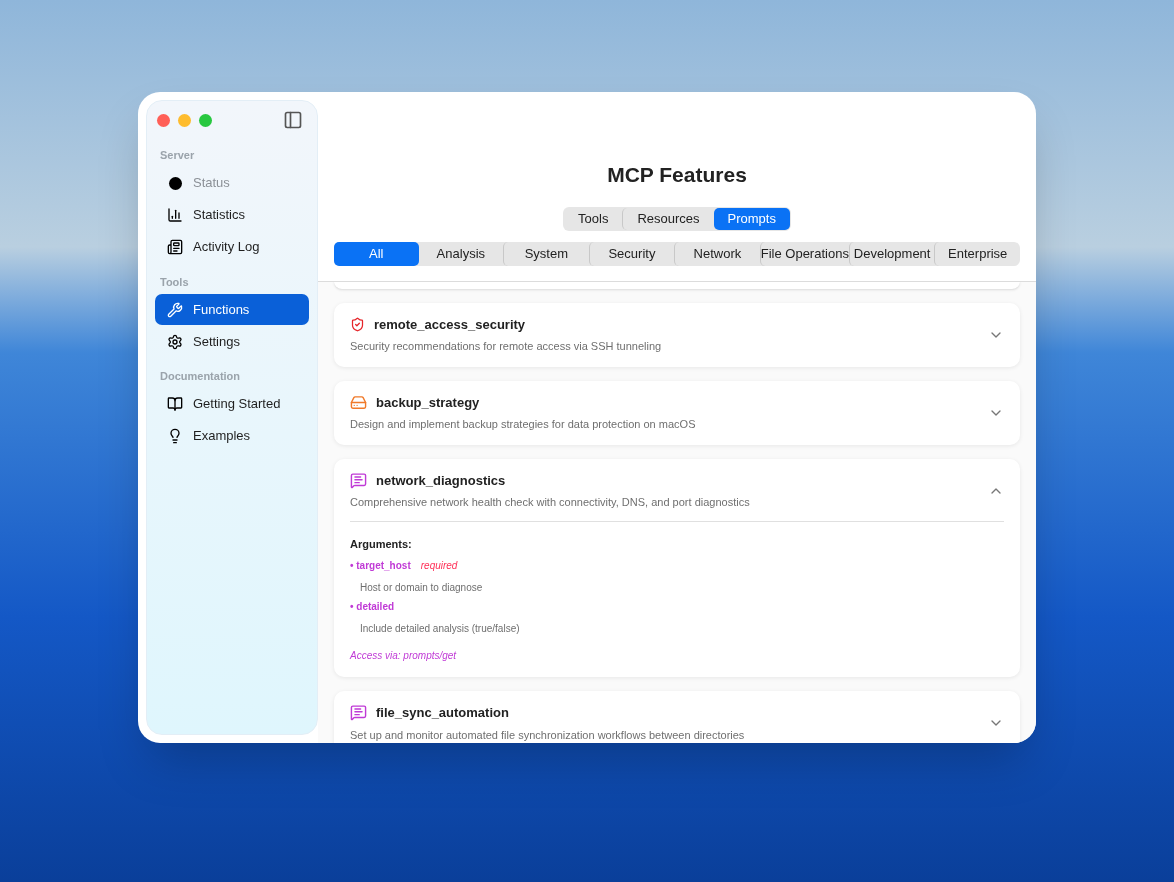  What do you see at coordinates (175, 404) in the screenshot?
I see `book-icon` at bounding box center [175, 404].